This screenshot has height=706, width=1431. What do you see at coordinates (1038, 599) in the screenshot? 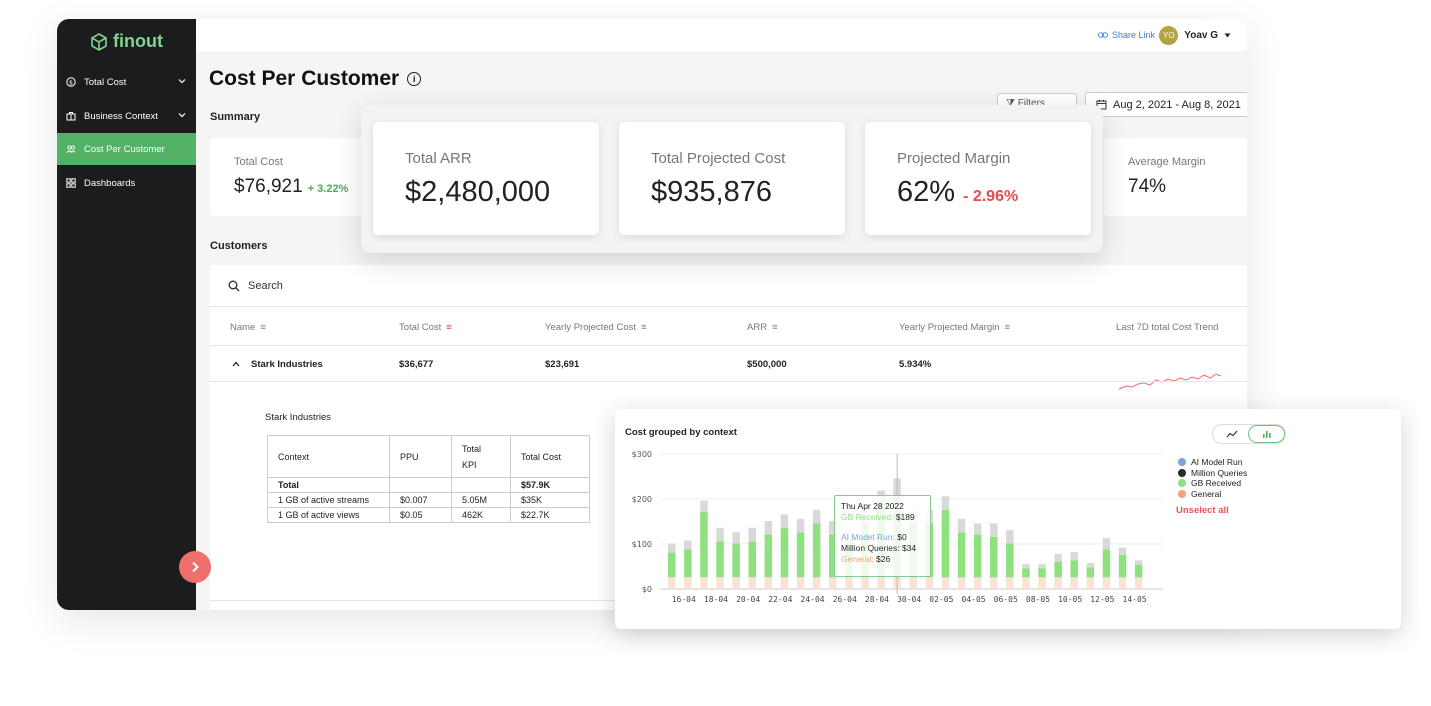
I see `x-tick-label: 08-05` at bounding box center [1038, 599].